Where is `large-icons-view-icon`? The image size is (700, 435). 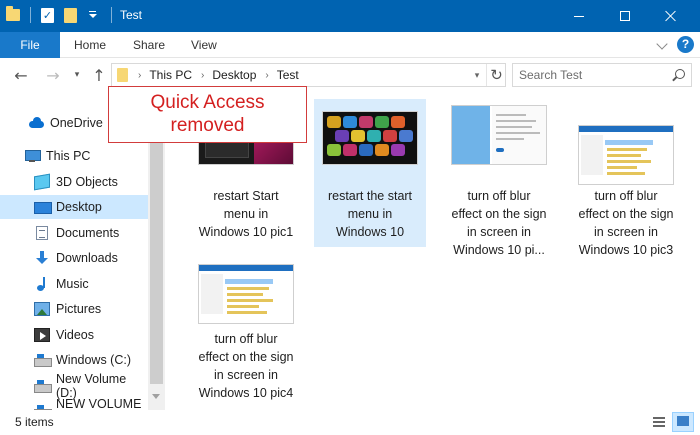
large-icons-view-icon is located at coordinates (683, 422).